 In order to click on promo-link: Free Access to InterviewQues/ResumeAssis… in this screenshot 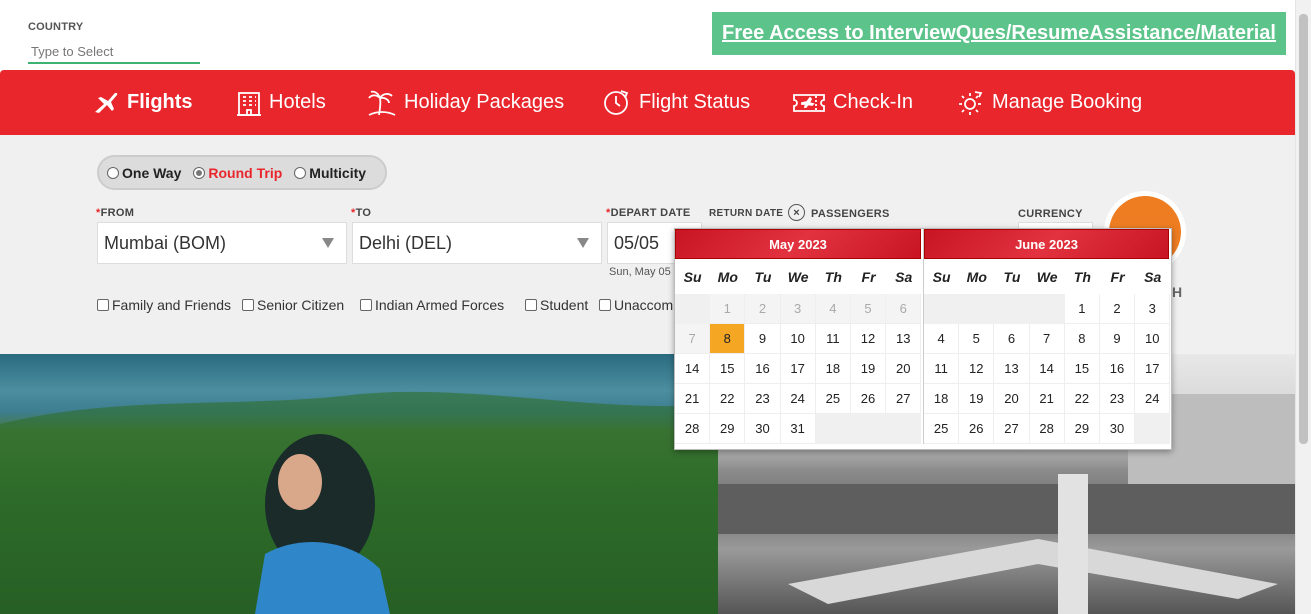, I will do `click(999, 33)`.